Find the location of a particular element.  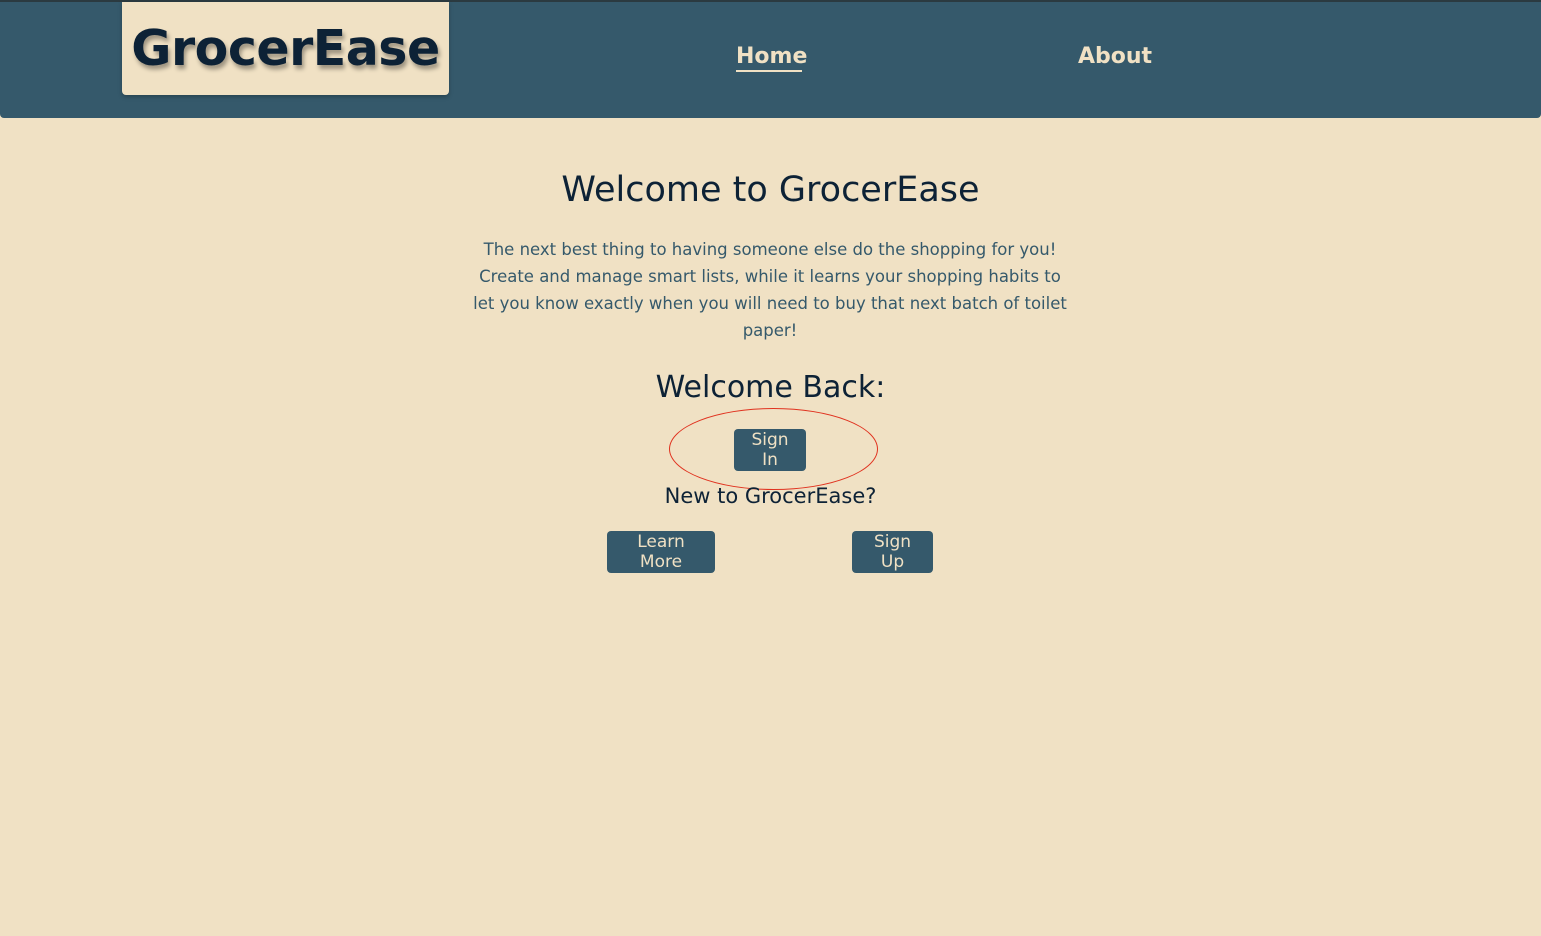

welcome-back-heading: Welcome Back: is located at coordinates (770, 387).